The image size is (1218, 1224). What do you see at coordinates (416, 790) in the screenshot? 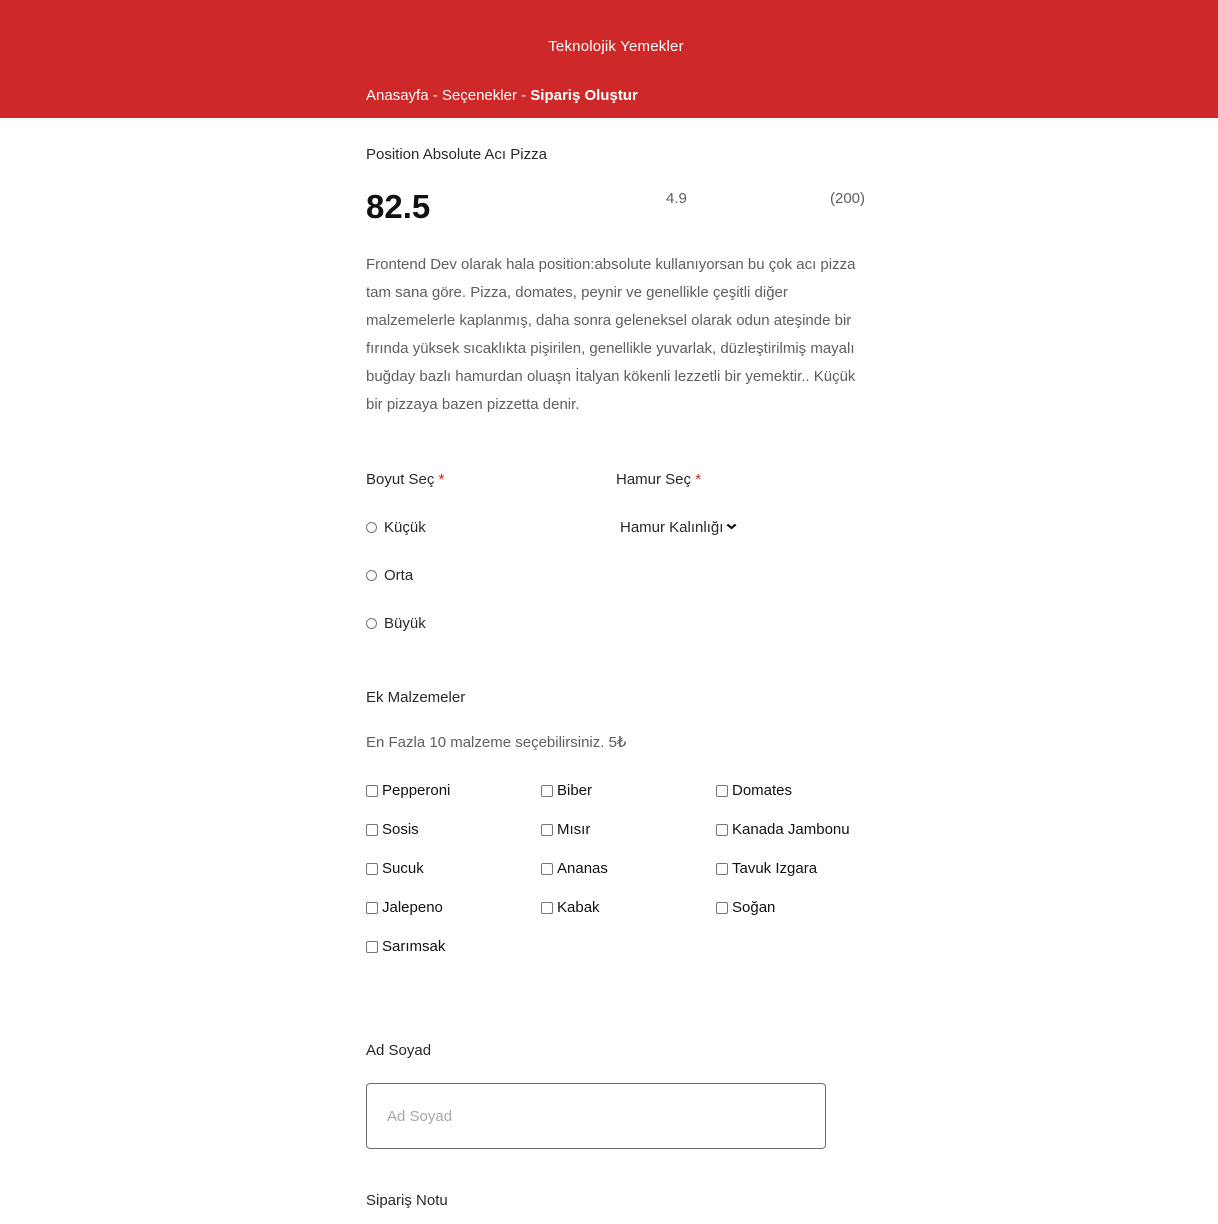
I see `topping-label: Pepperoni` at bounding box center [416, 790].